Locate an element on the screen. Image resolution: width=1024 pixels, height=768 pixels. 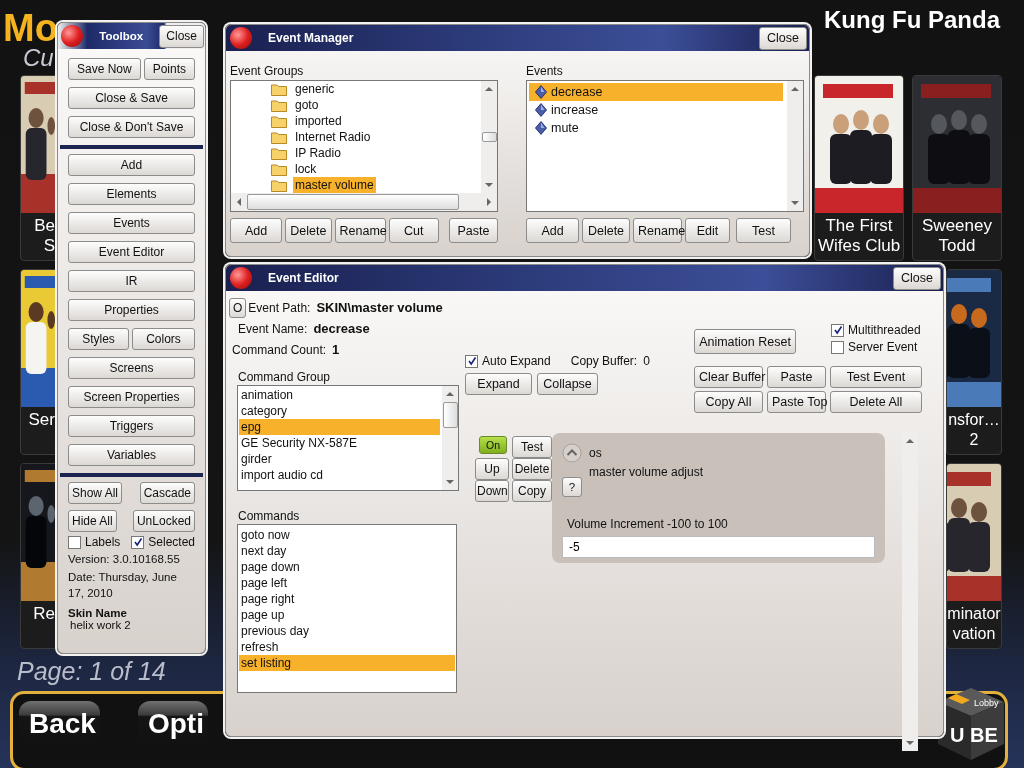
toolbox-button: Screens is located at coordinates (131, 368).